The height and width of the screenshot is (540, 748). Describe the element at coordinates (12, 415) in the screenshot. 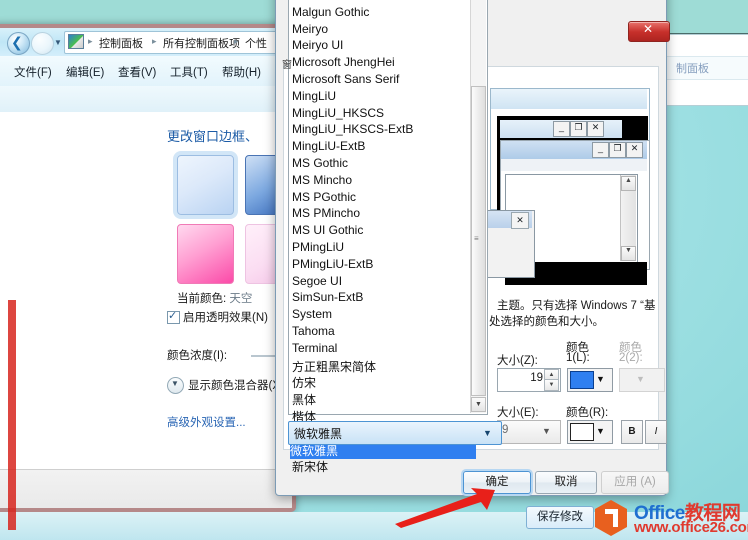

I see `red-arrow-left-edge` at that location.